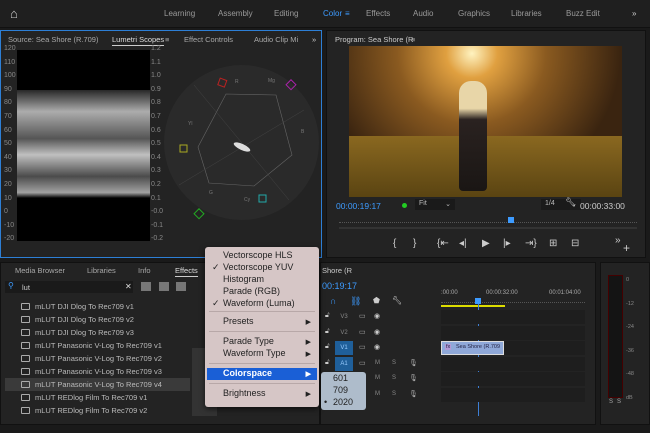 The width and height of the screenshot is (650, 433). I want to click on playhead, so click(511, 220).